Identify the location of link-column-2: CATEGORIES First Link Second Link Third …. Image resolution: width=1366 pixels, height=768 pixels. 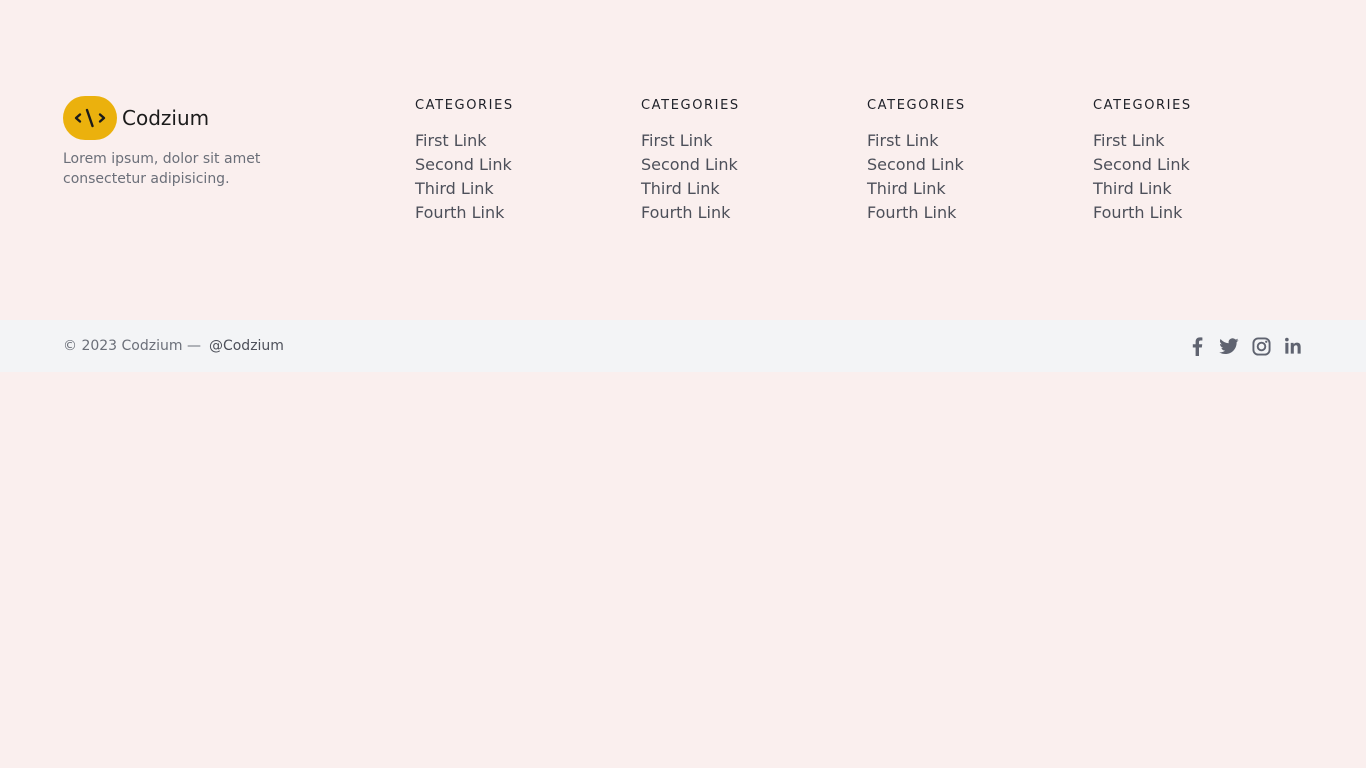
(741, 161).